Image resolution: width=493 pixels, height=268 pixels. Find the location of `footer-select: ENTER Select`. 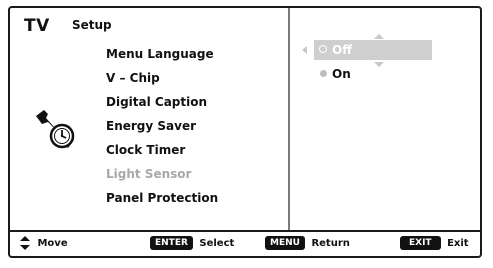

footer-select: ENTER Select is located at coordinates (192, 244).